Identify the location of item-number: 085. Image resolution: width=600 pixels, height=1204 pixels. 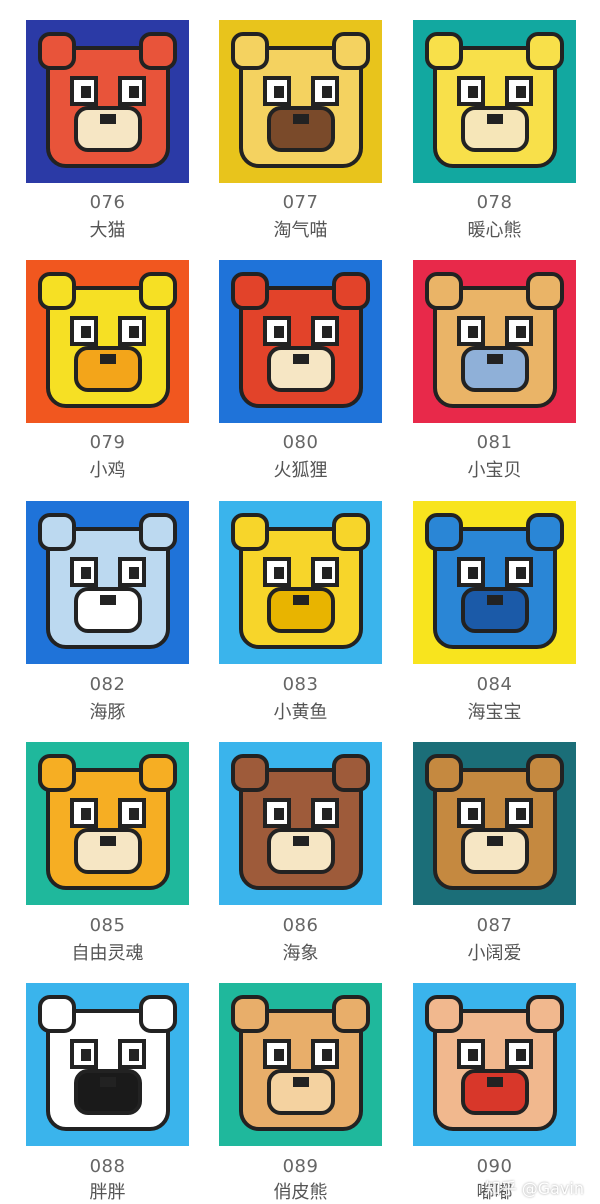
(107, 925).